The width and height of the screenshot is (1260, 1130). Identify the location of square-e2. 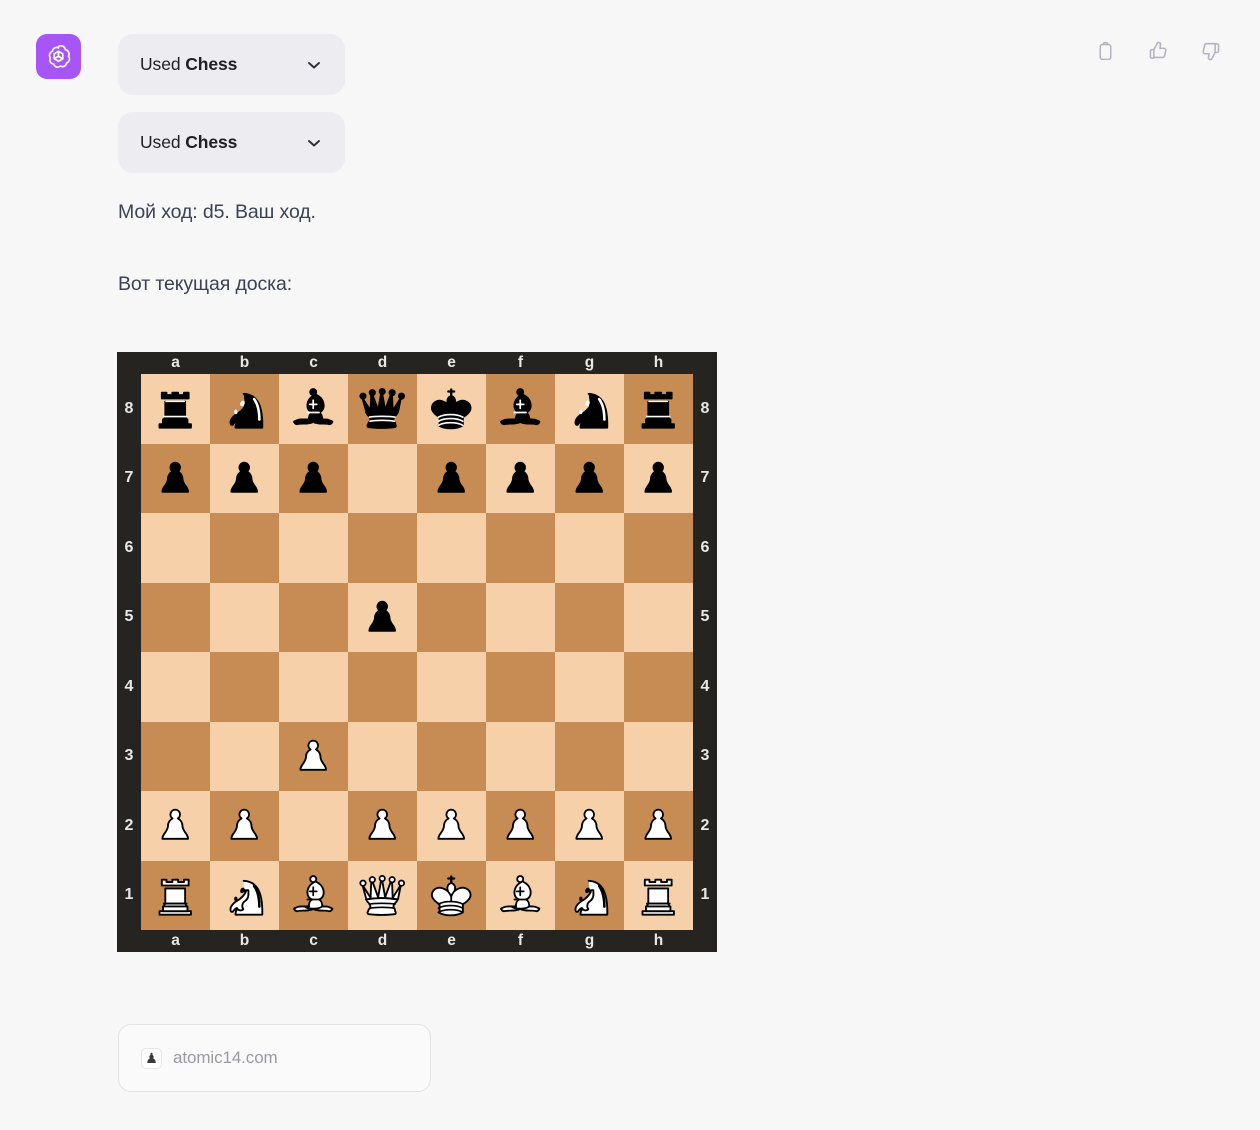
(451, 826).